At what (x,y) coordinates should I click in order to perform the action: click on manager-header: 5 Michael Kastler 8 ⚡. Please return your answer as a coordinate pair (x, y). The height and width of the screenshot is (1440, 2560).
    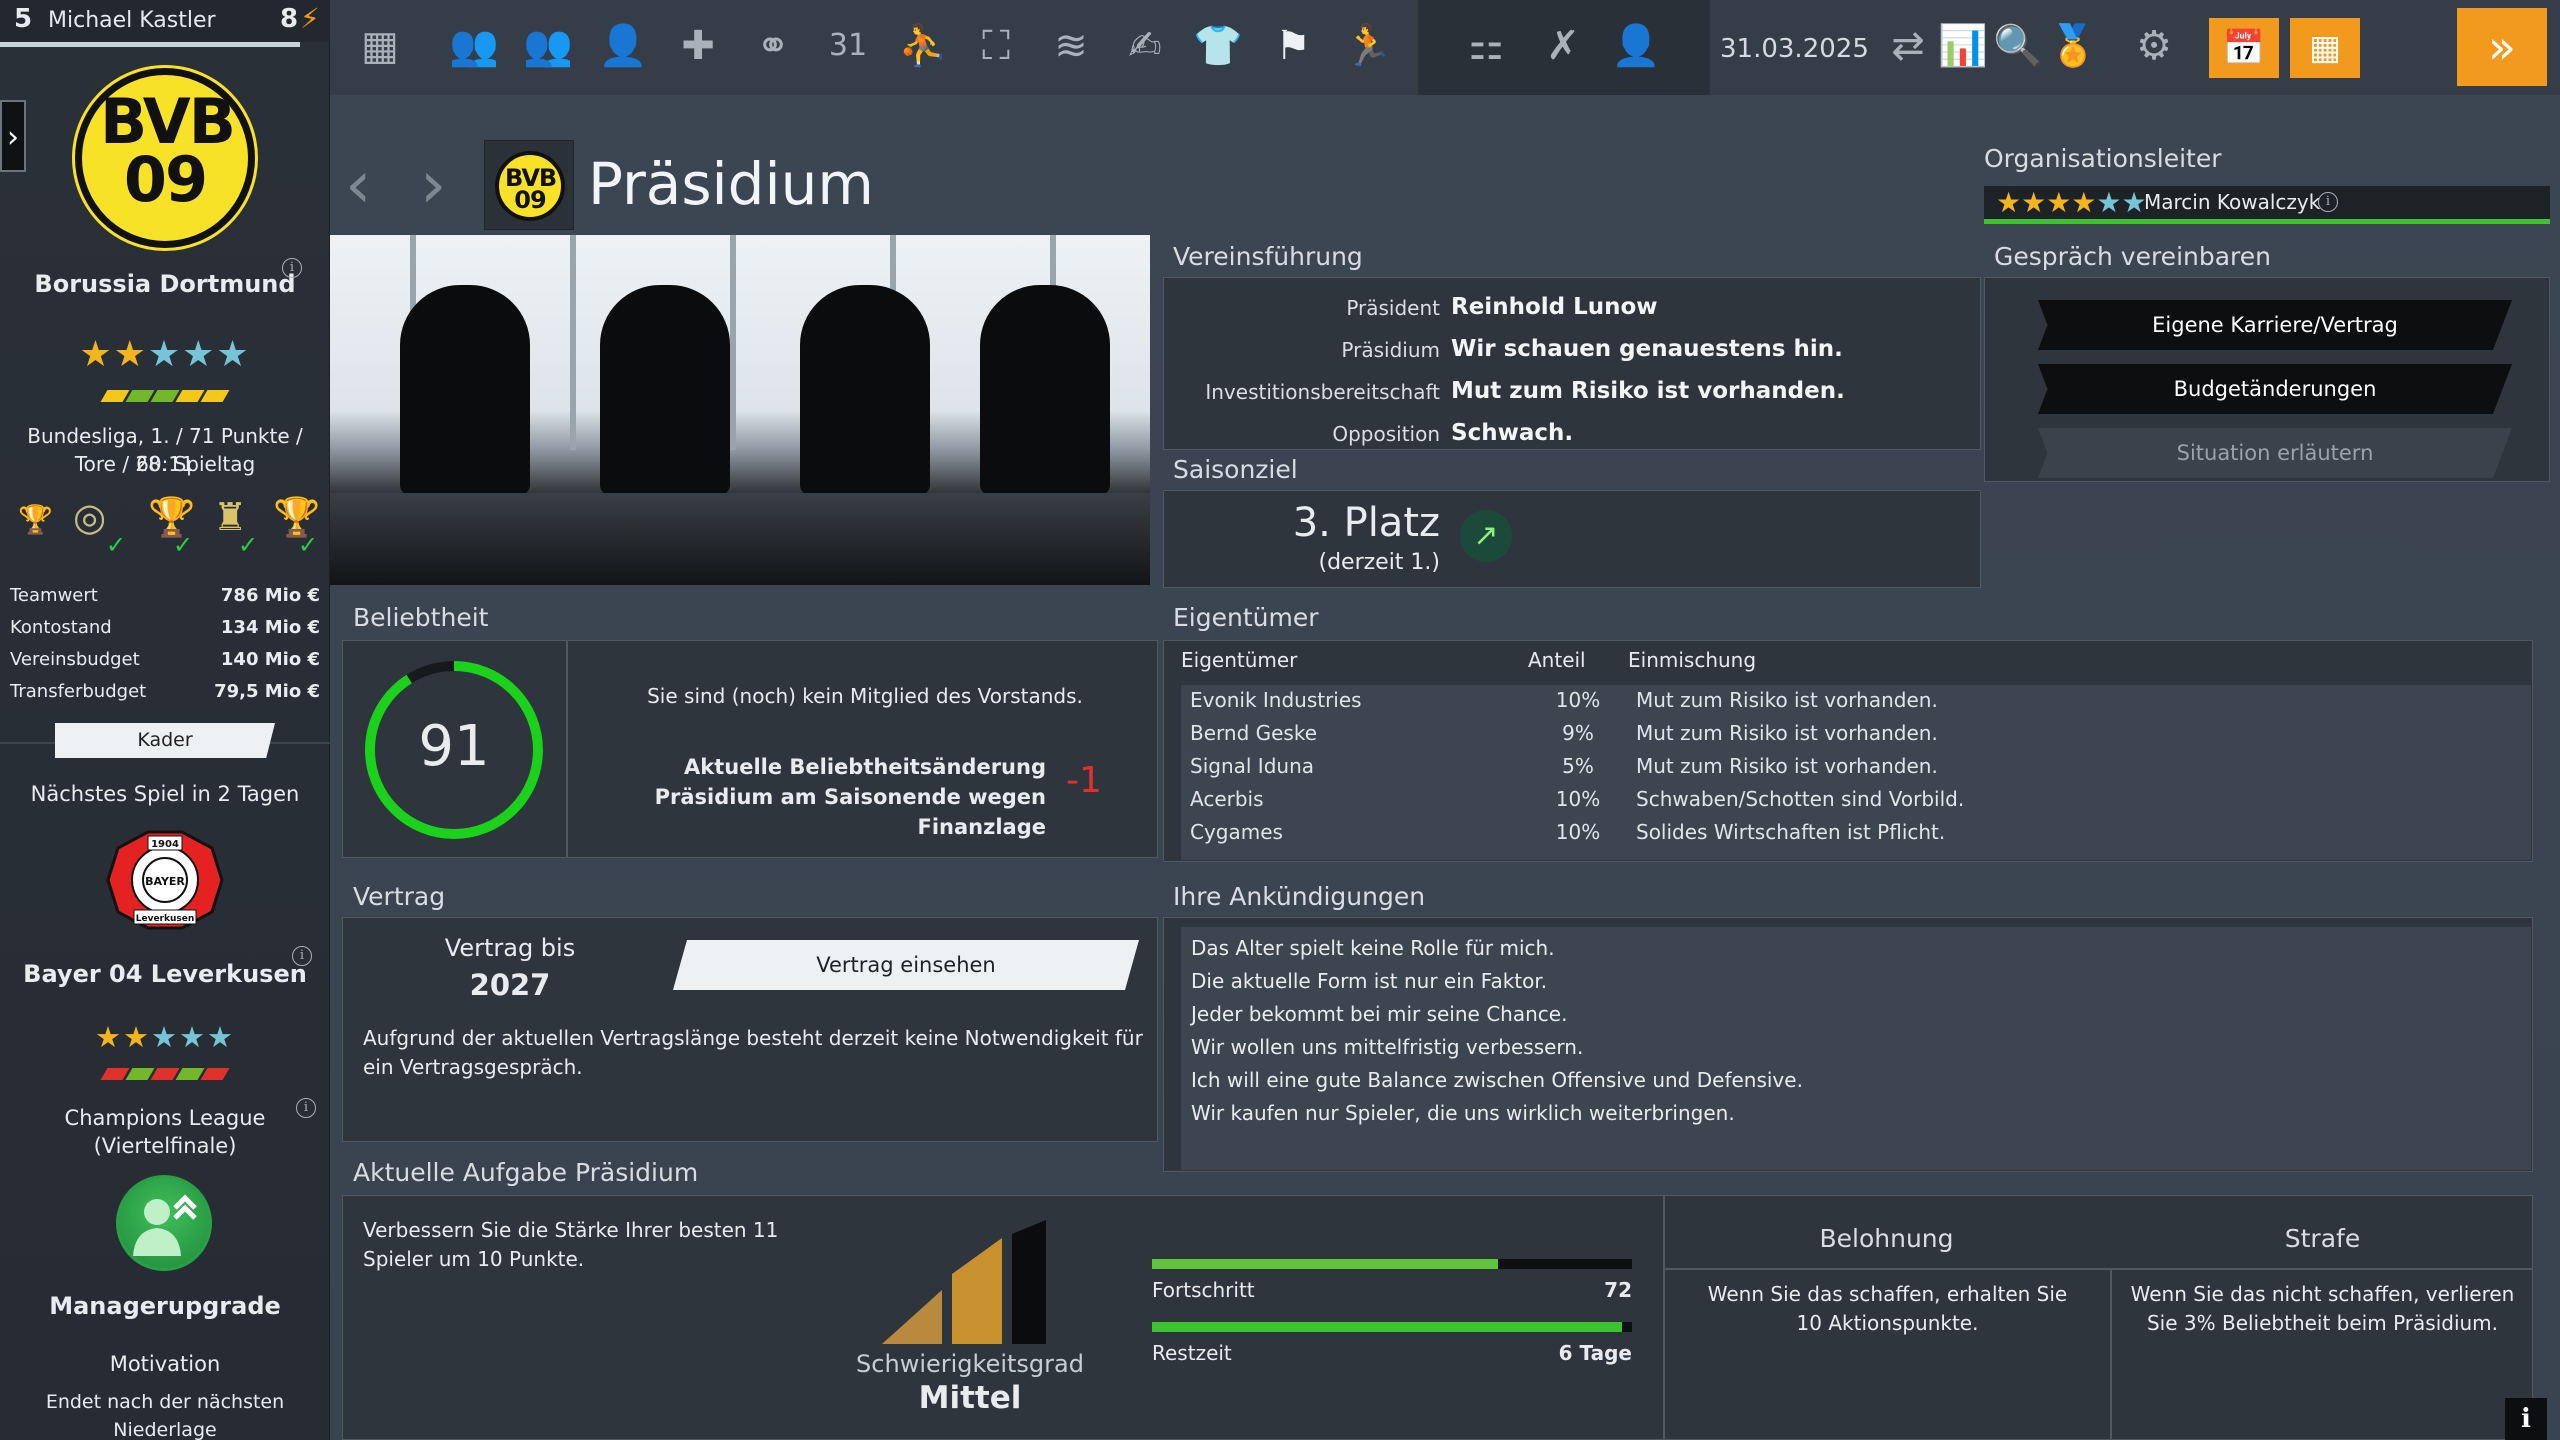
    Looking at the image, I should click on (165, 23).